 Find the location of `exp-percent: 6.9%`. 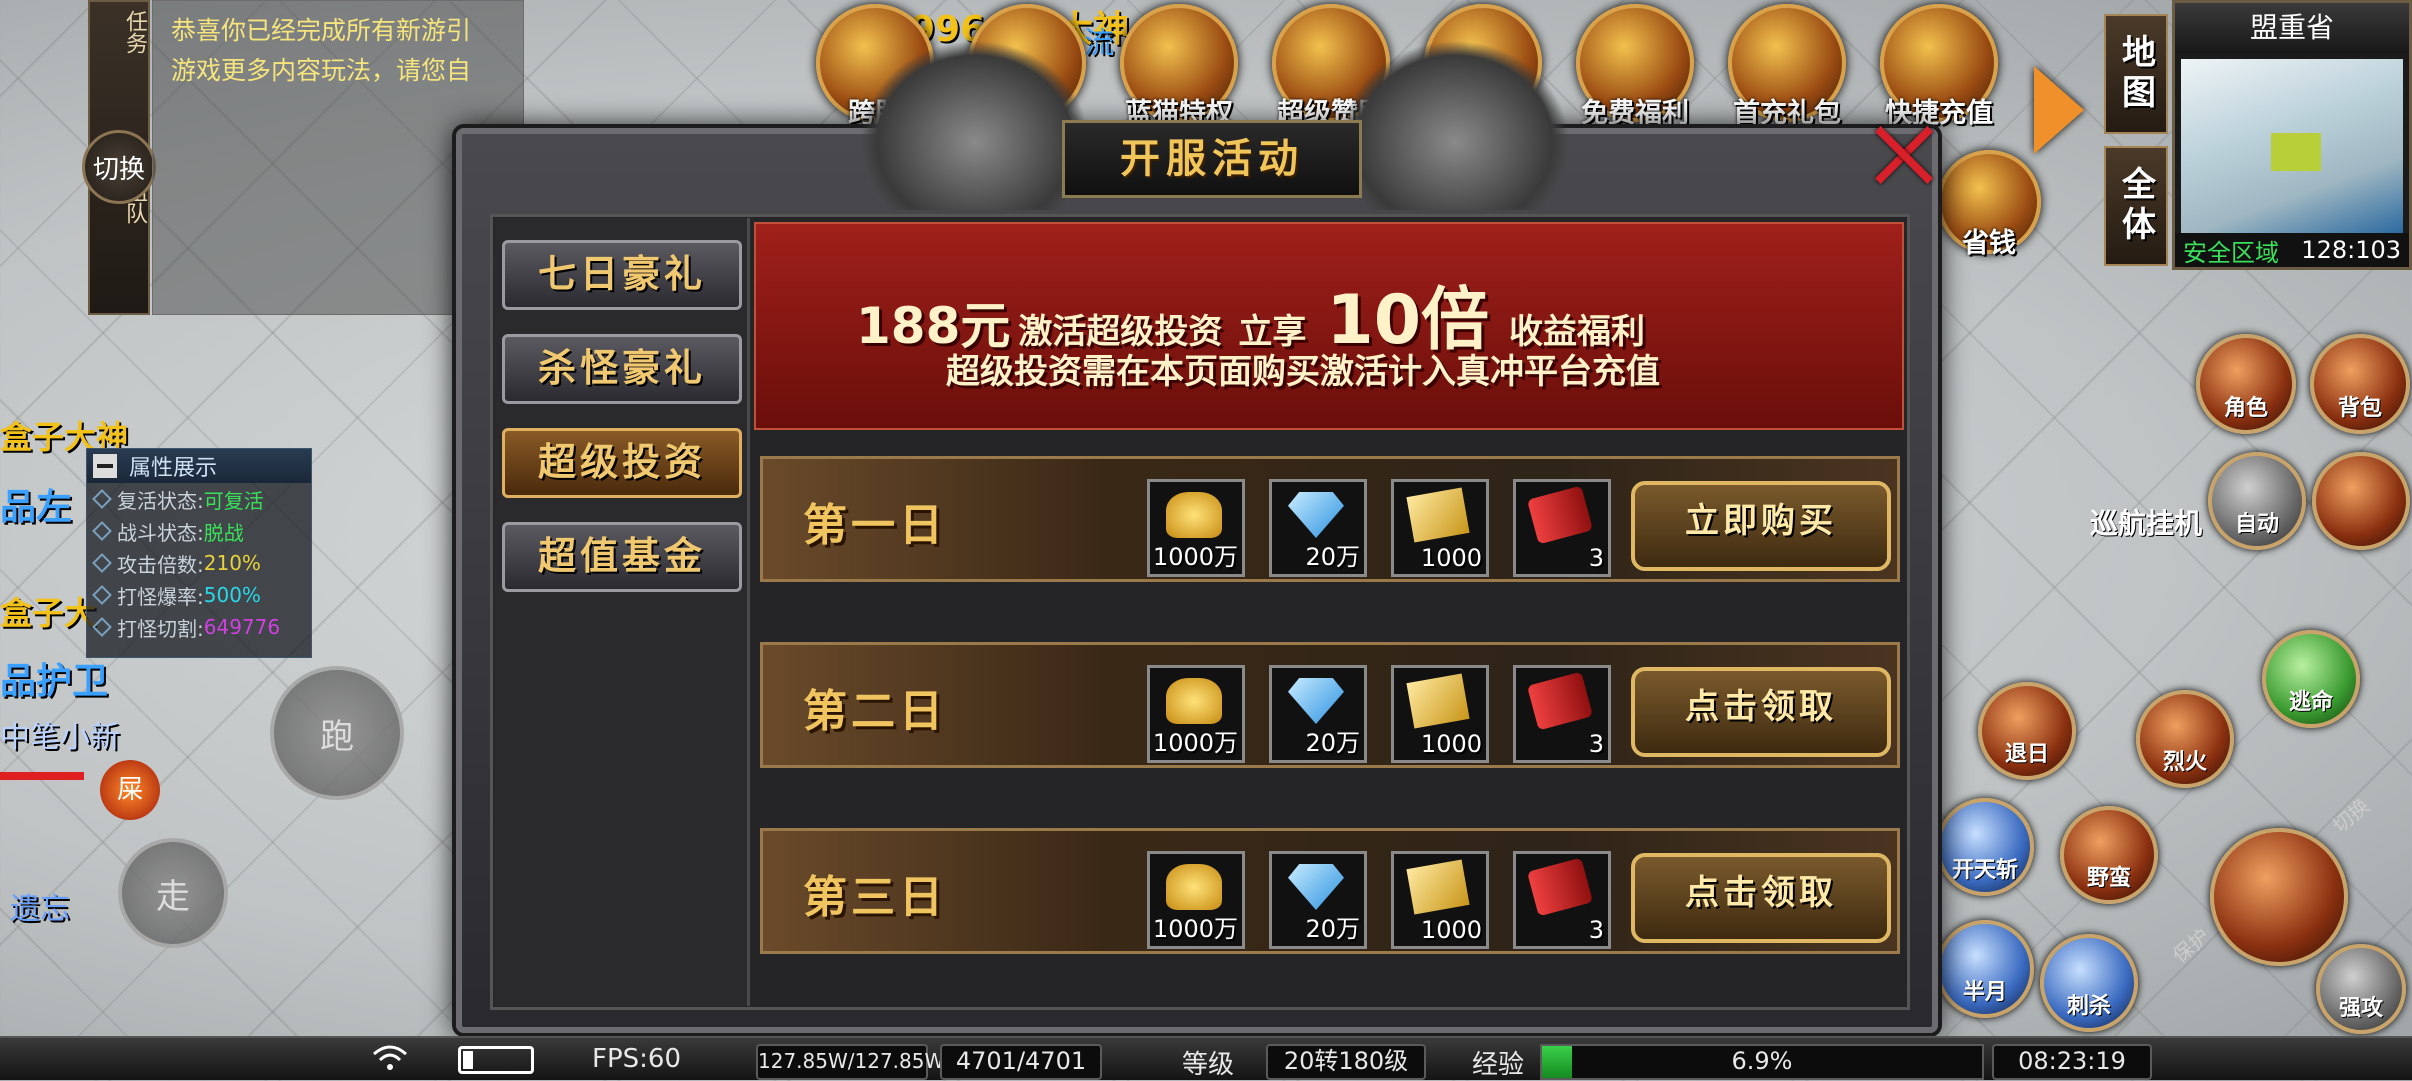

exp-percent: 6.9% is located at coordinates (1762, 1061).